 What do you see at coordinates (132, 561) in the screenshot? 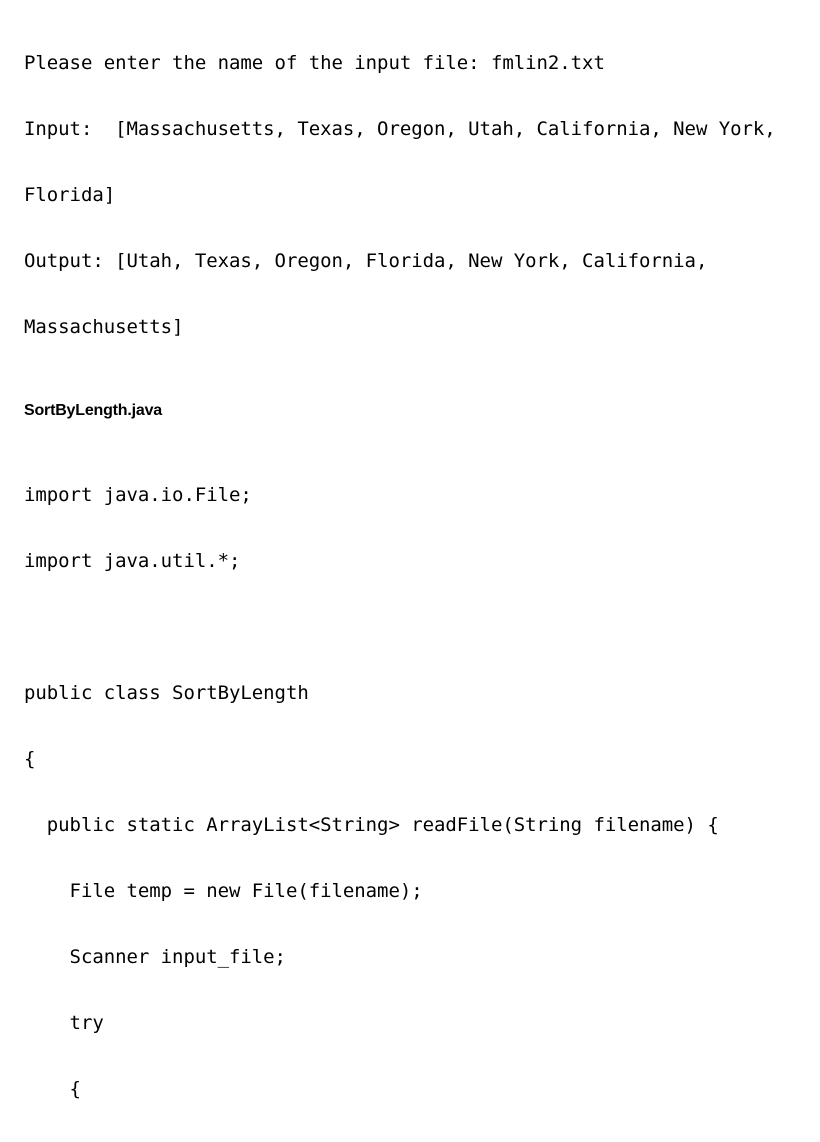
I see `code-line: import java.util.*;` at bounding box center [132, 561].